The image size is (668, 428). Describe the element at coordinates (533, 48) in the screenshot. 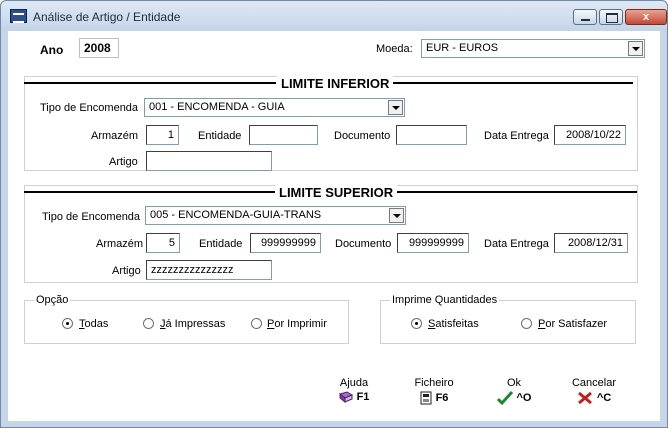

I see `moeda-select: EUR - EUROS` at that location.